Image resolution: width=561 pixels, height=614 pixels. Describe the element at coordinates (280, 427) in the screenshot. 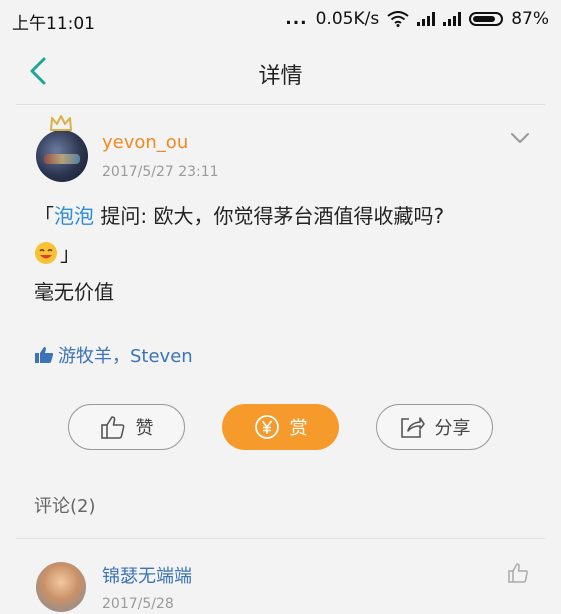

I see `reward-button: 赏` at that location.